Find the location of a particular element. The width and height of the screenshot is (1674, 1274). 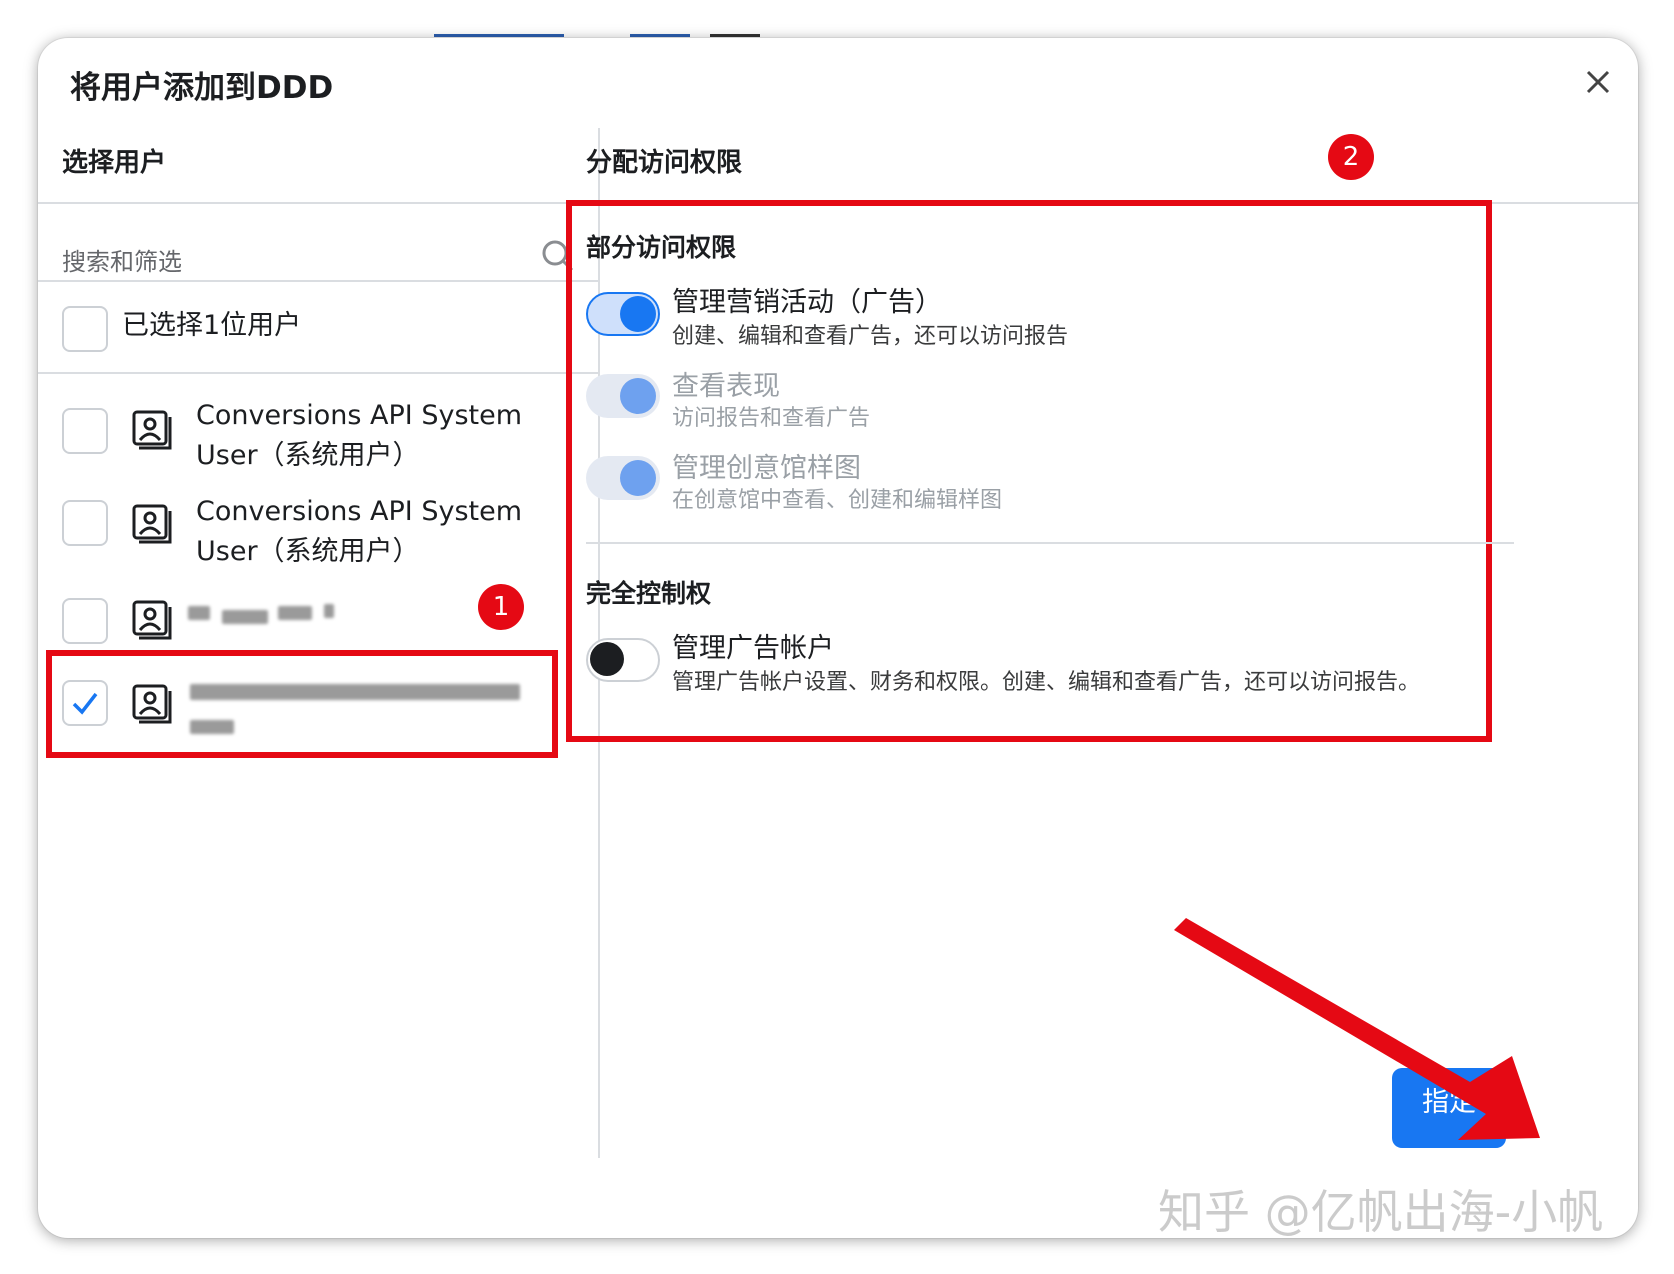

select-all-checkbox is located at coordinates (85, 329).